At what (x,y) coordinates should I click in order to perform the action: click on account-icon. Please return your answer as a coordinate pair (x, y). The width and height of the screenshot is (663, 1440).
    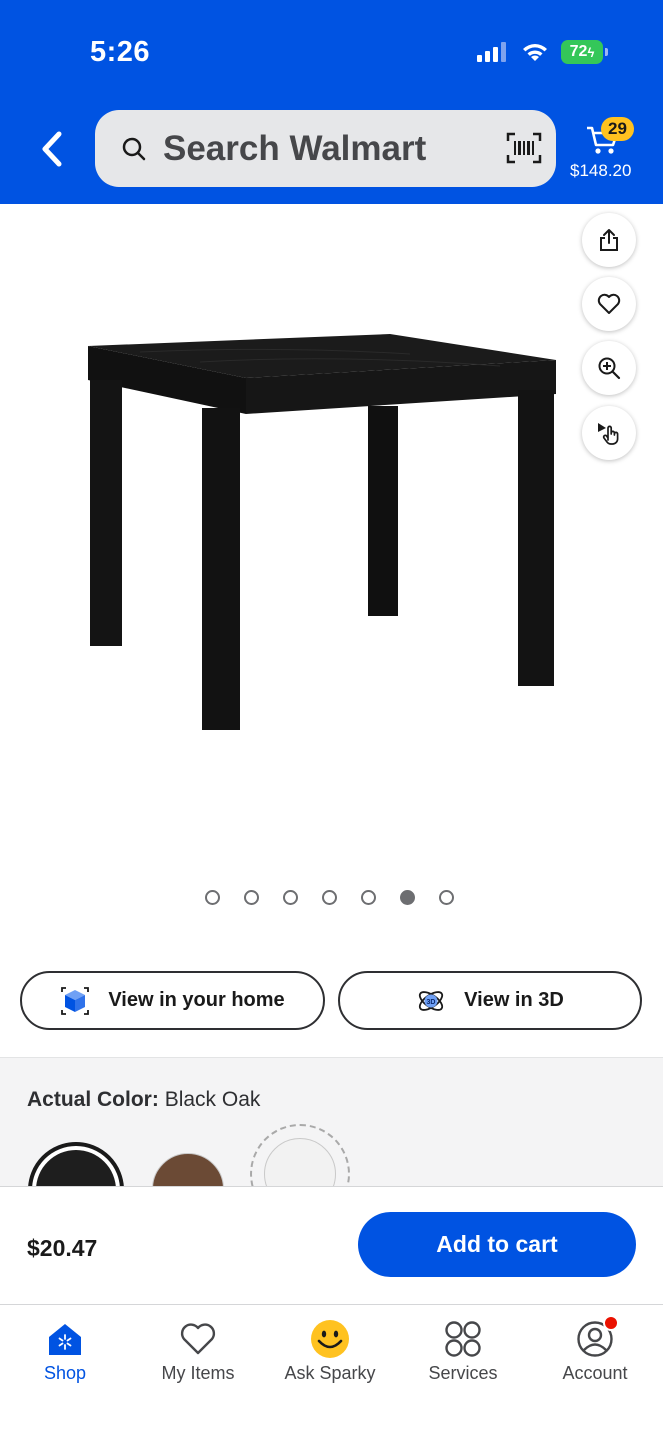
    Looking at the image, I should click on (597, 1337).